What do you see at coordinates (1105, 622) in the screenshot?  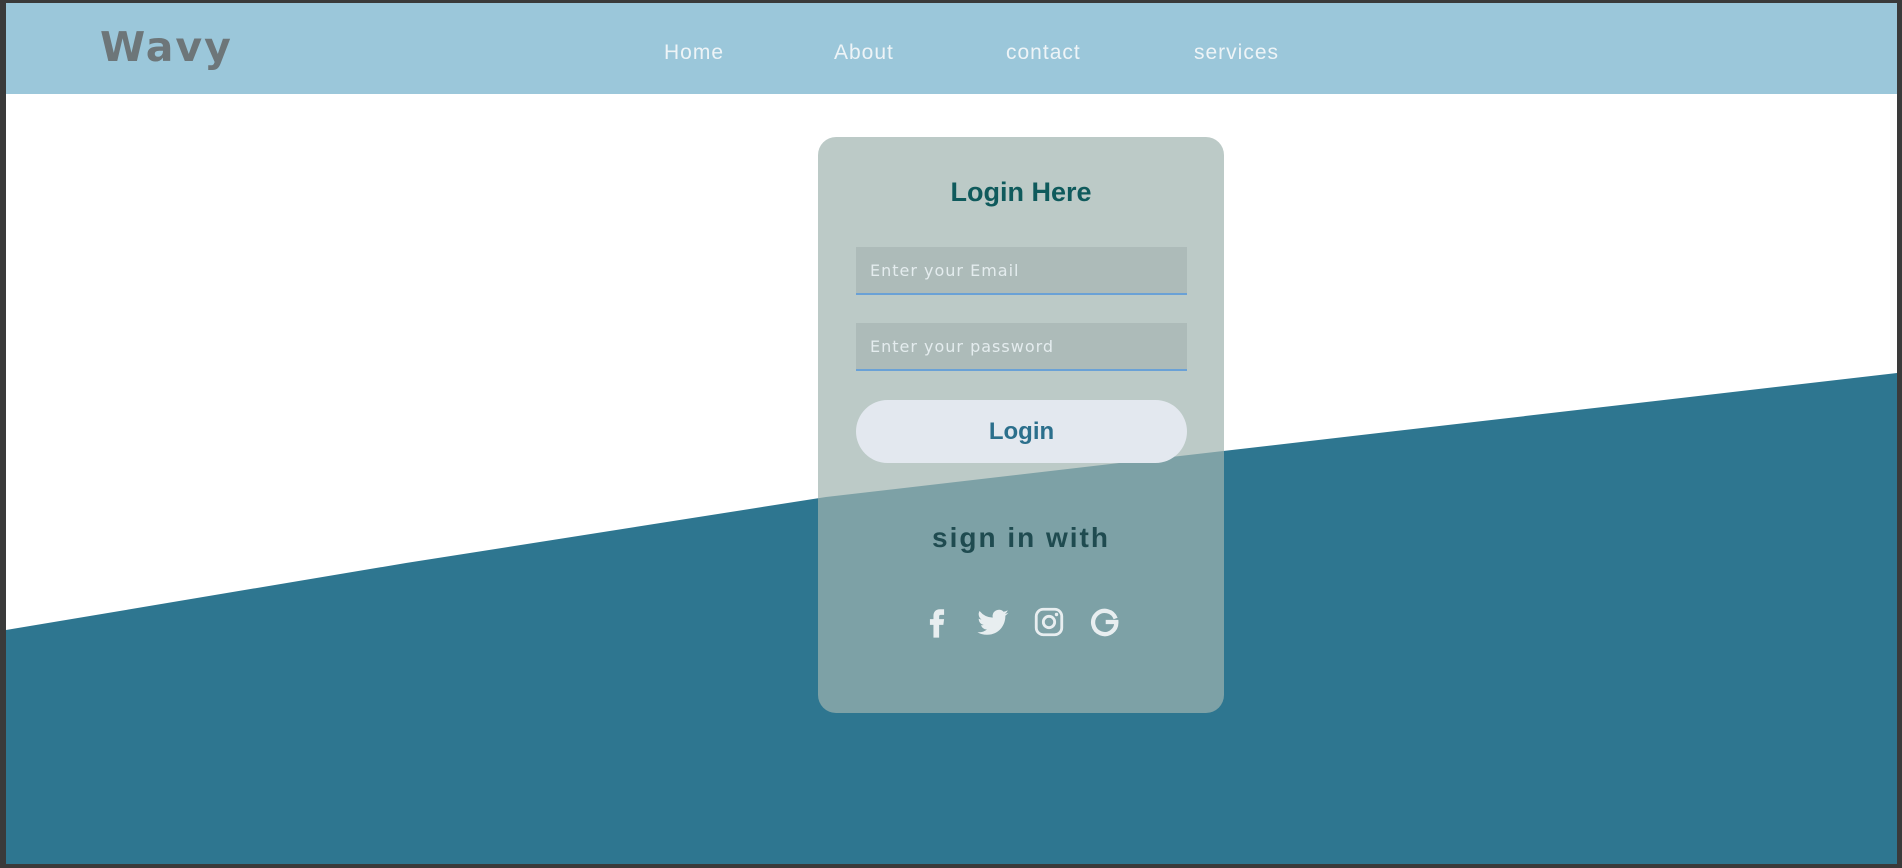 I see `google-icon` at bounding box center [1105, 622].